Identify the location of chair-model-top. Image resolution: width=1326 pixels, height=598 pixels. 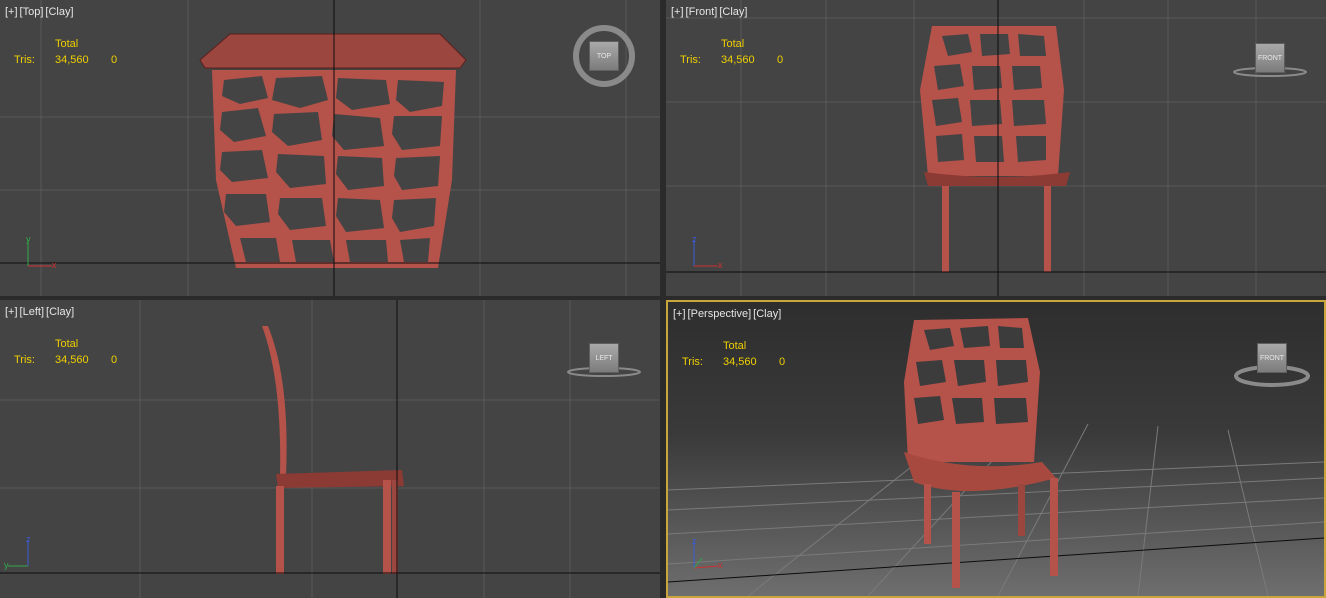
(333, 150).